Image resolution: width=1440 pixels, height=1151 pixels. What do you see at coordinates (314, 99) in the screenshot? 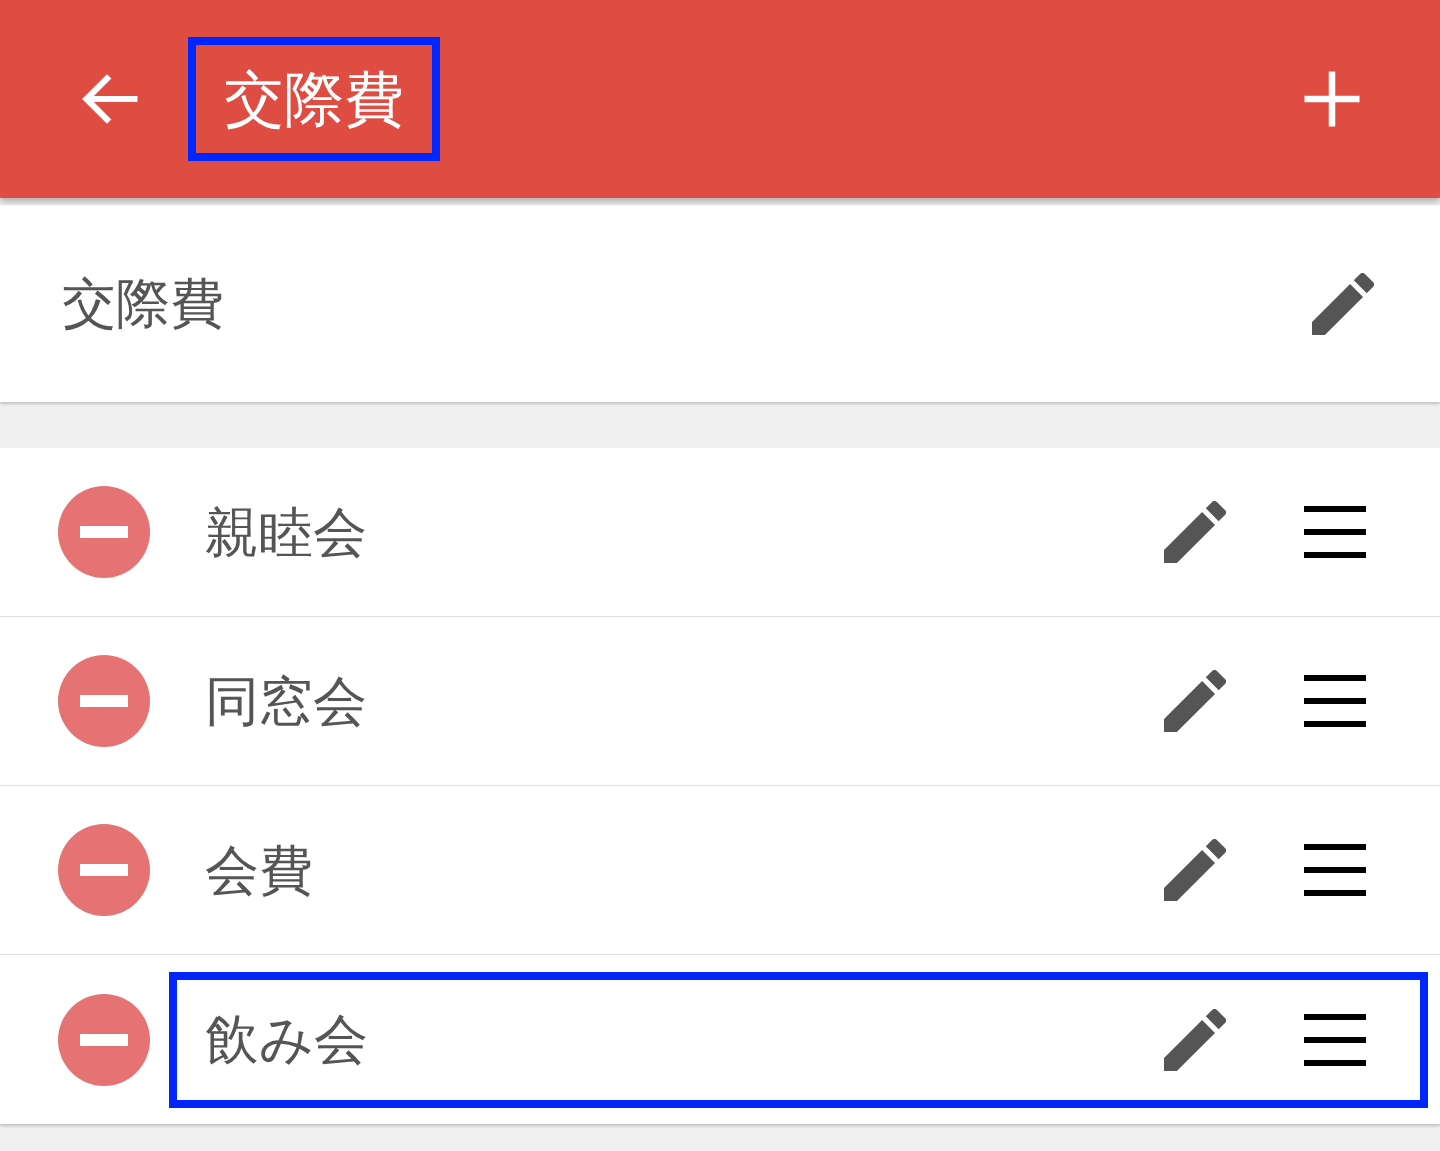
I see `window-title: 交際費` at bounding box center [314, 99].